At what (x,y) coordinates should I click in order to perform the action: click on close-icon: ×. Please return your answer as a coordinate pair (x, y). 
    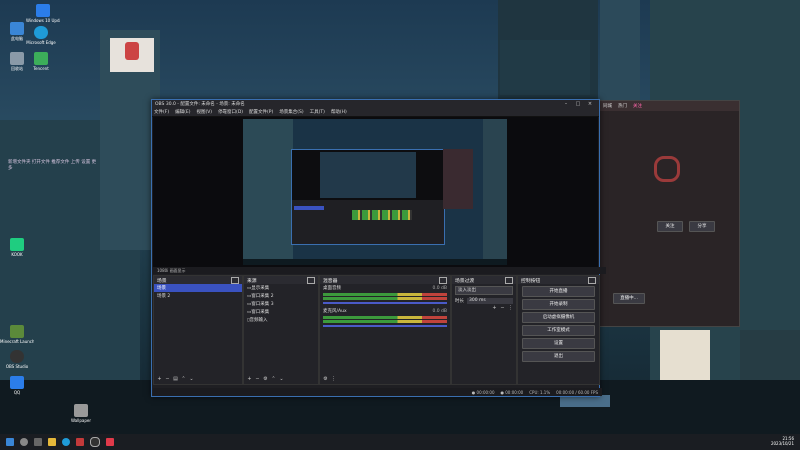
    Looking at the image, I should click on (590, 104).